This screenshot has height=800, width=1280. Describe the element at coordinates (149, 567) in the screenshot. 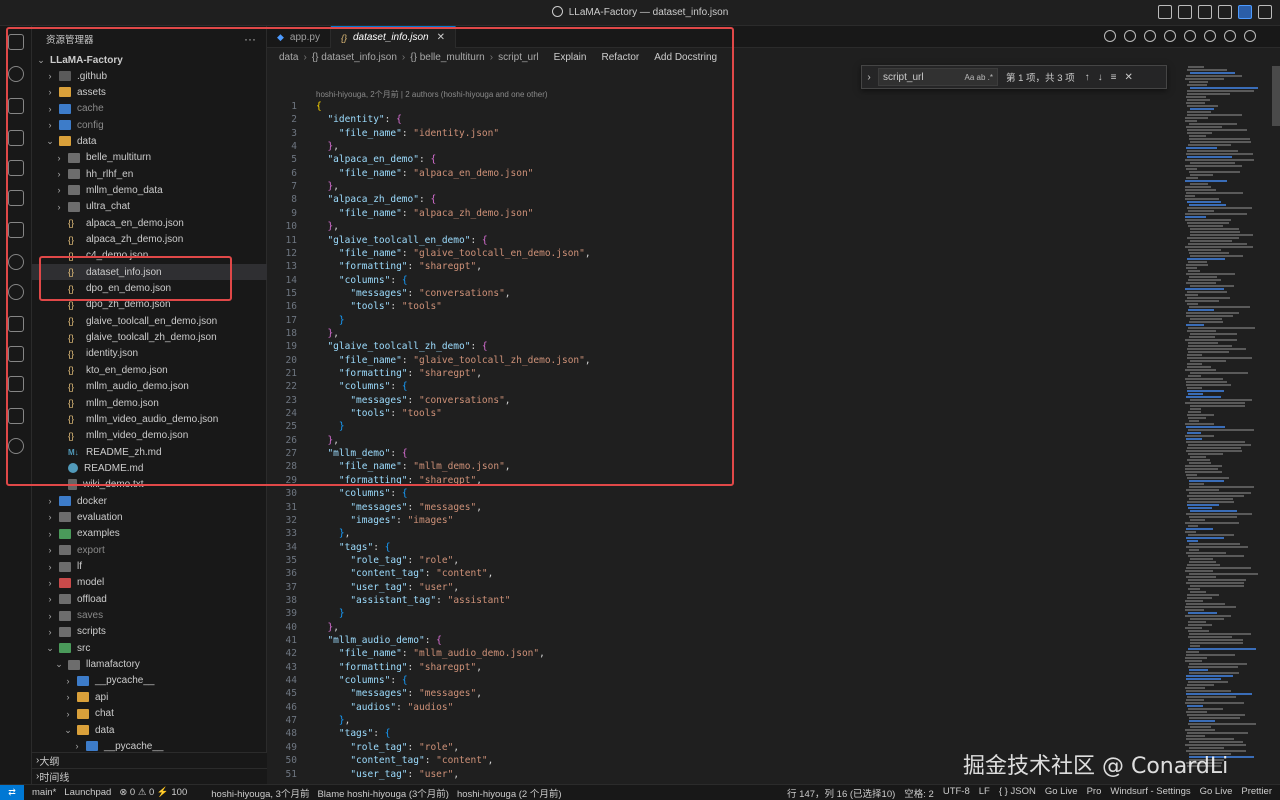

I see `tree-folder: › lf` at that location.